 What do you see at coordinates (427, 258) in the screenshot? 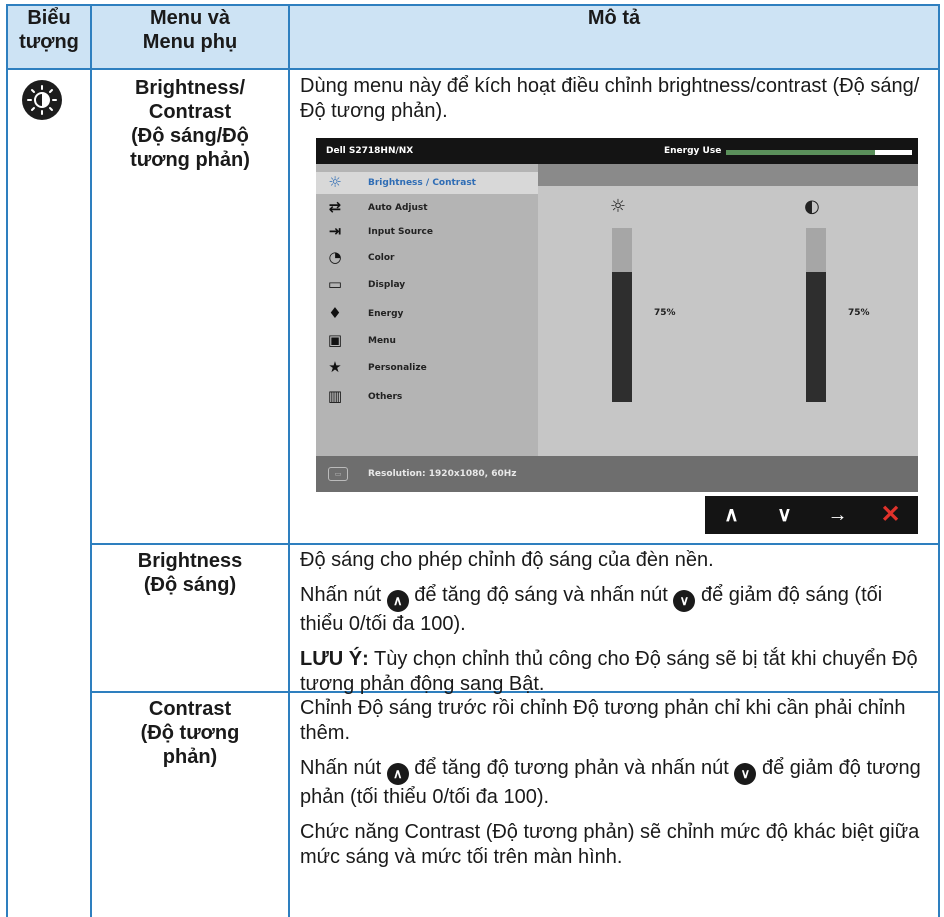
I see `osd-item-color: ◔ Color` at bounding box center [427, 258].